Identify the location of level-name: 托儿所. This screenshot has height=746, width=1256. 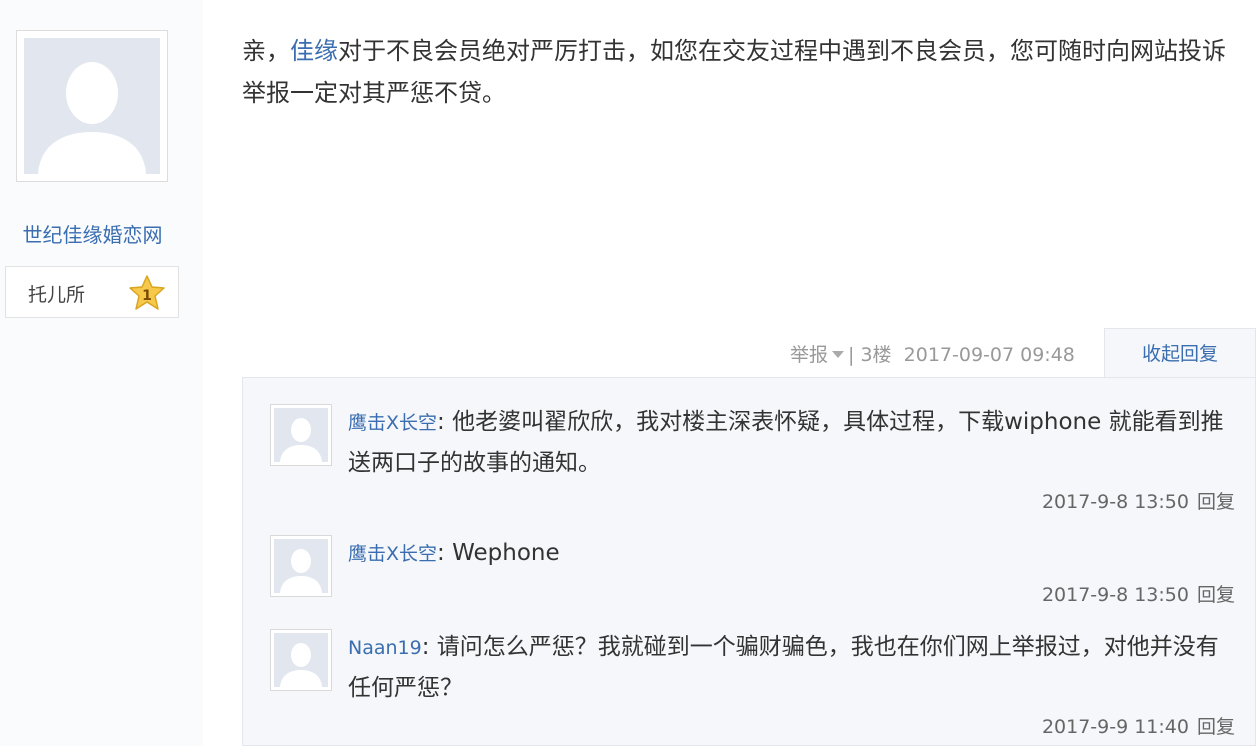
(57, 295).